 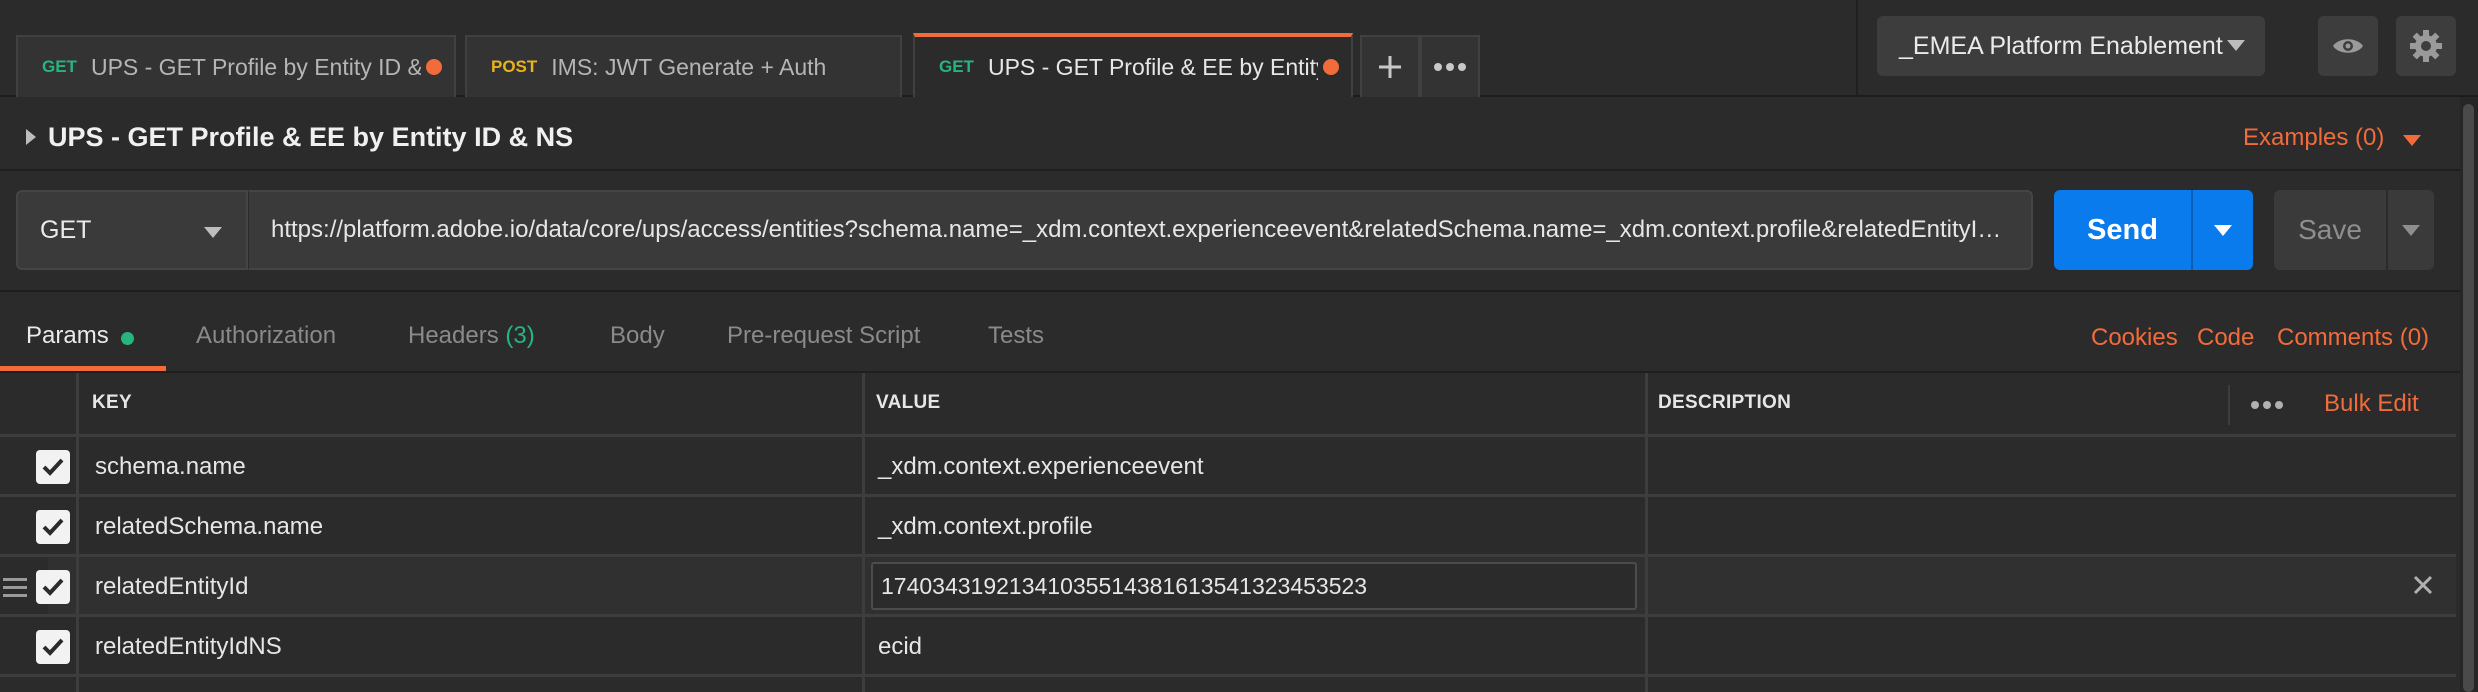 What do you see at coordinates (15, 590) in the screenshot?
I see `drag-handle-icon` at bounding box center [15, 590].